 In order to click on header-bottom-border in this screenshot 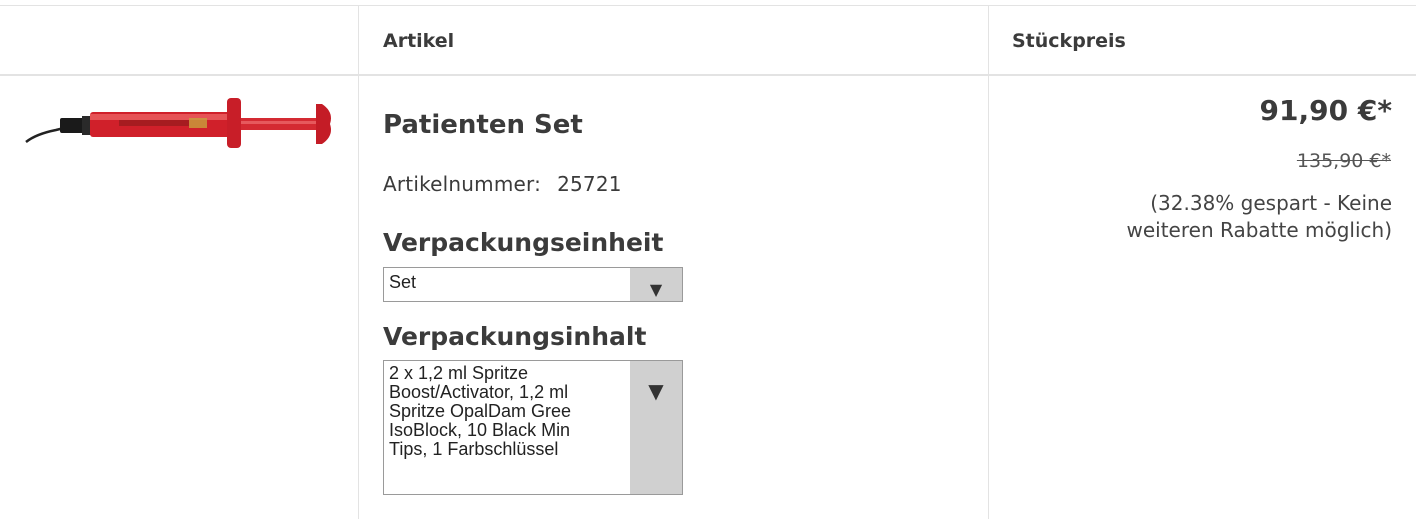, I will do `click(708, 75)`.